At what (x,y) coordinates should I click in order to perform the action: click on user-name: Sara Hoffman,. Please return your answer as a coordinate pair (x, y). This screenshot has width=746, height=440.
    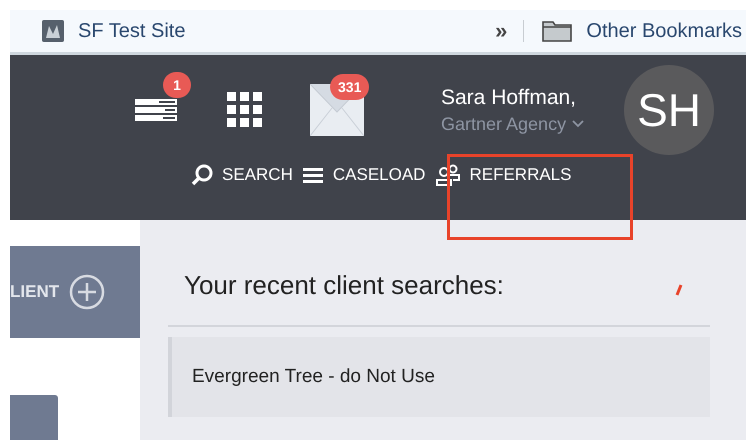
    Looking at the image, I should click on (509, 98).